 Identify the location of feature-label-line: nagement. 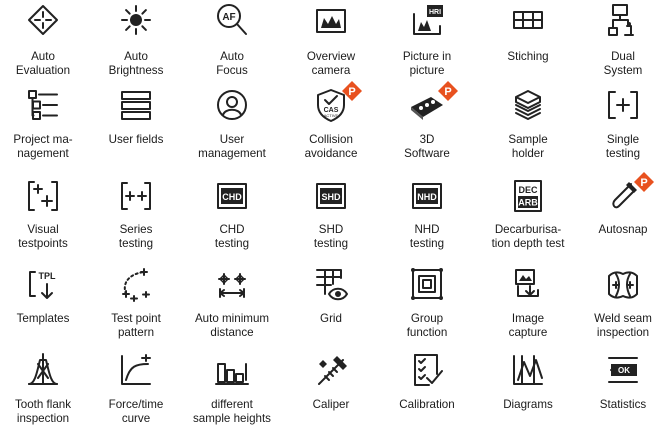
(43, 153).